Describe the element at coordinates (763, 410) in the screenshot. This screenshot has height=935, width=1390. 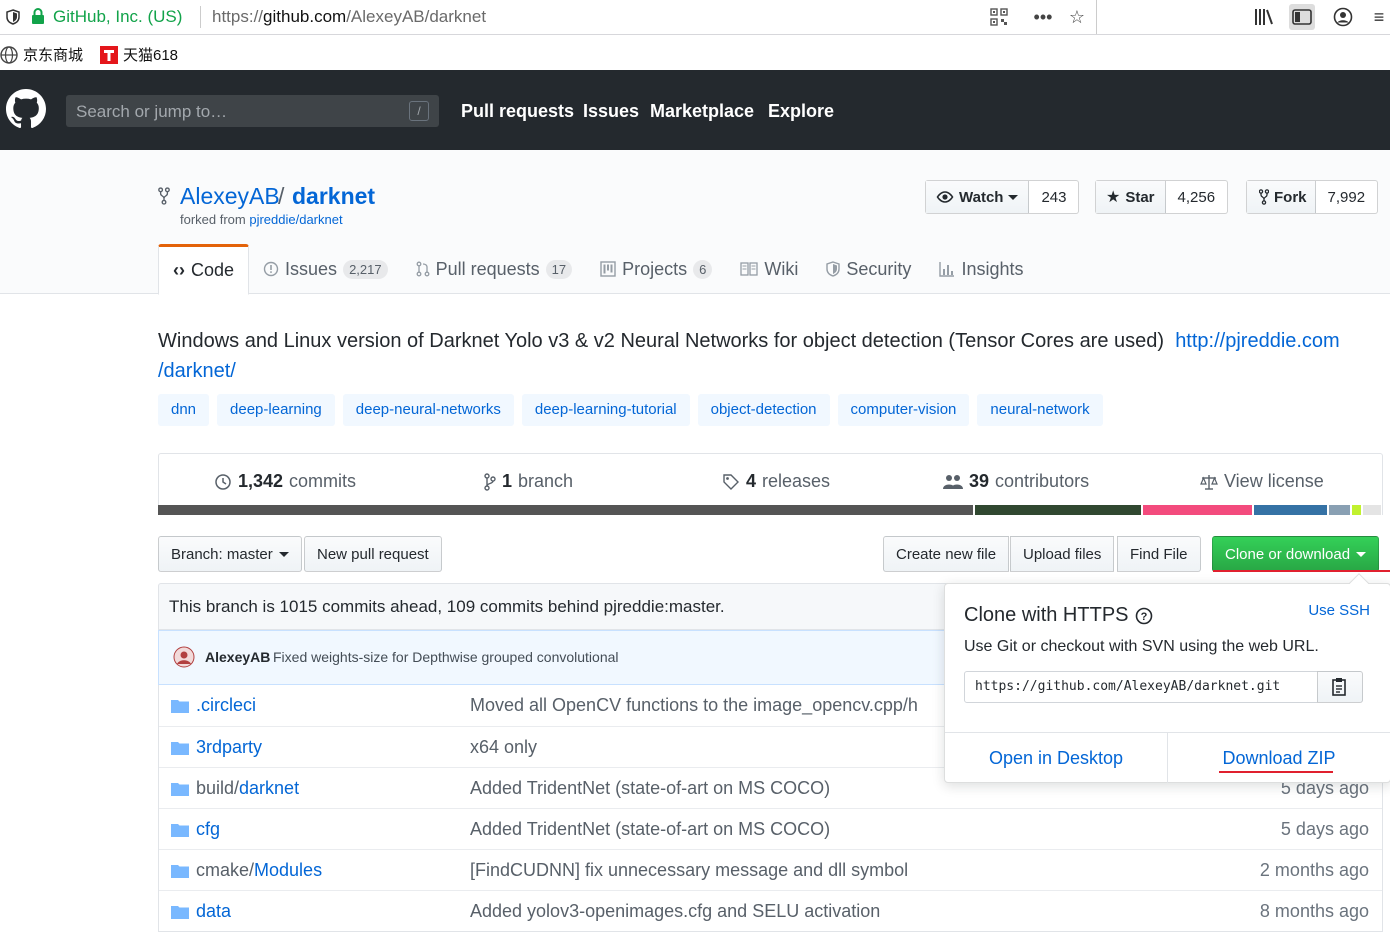
I see `topic-tag: object-detection` at that location.